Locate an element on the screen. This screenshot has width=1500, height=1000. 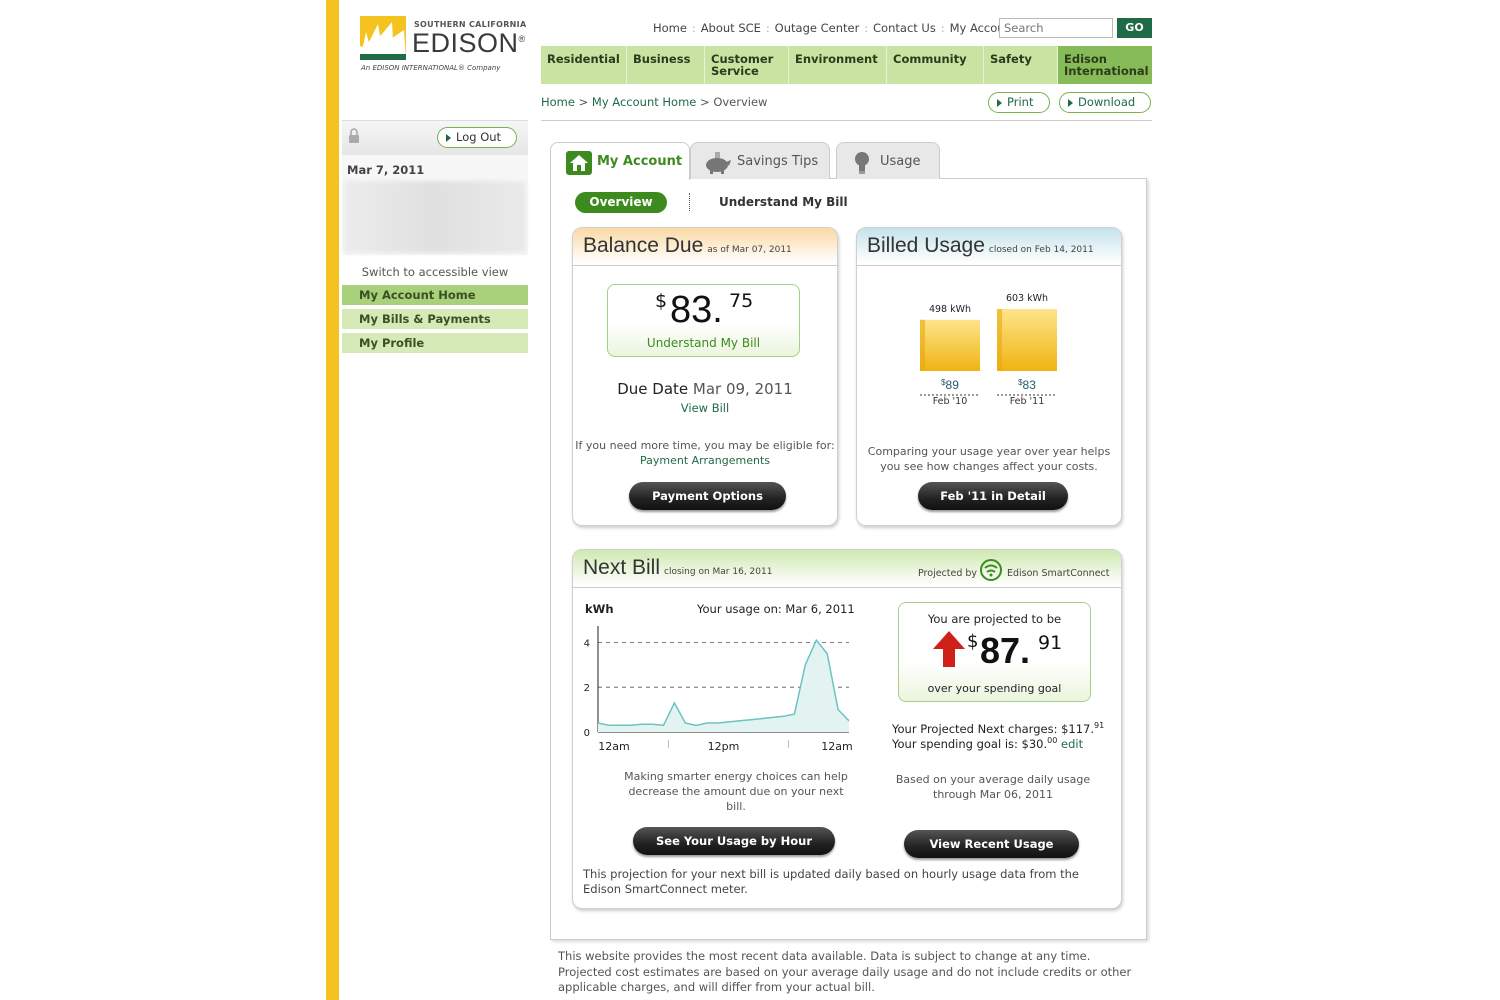
projection-cents: 91 is located at coordinates (1050, 643).